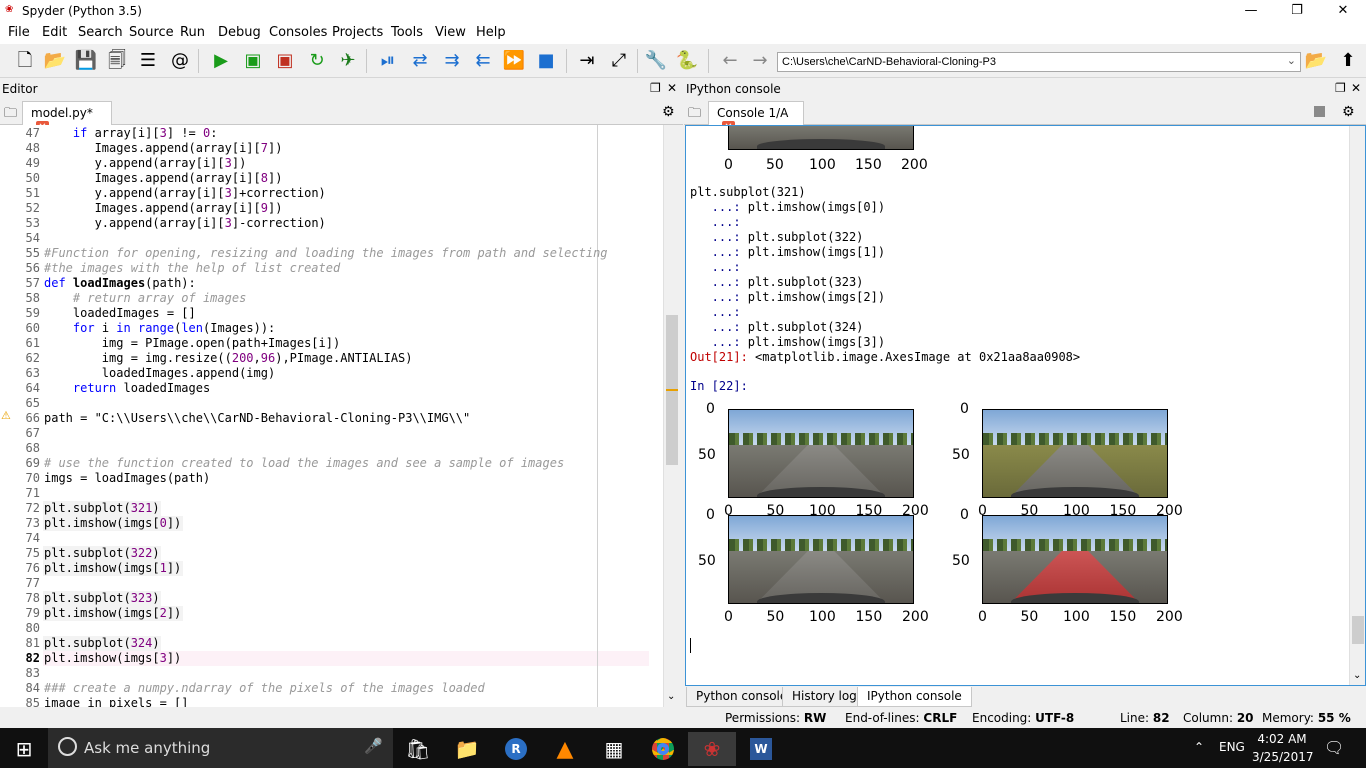 The height and width of the screenshot is (768, 1366). What do you see at coordinates (298, 32) in the screenshot?
I see `menu-consoles: Consoles` at bounding box center [298, 32].